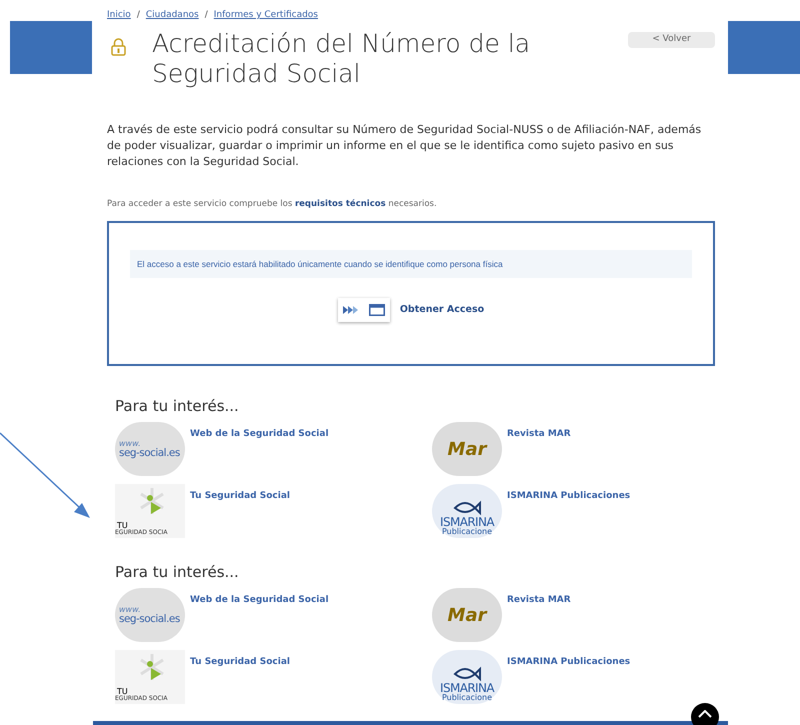 Image resolution: width=800 pixels, height=725 pixels. I want to click on page-title: Acreditación del Número de la Seguridad Social, so click(342, 58).